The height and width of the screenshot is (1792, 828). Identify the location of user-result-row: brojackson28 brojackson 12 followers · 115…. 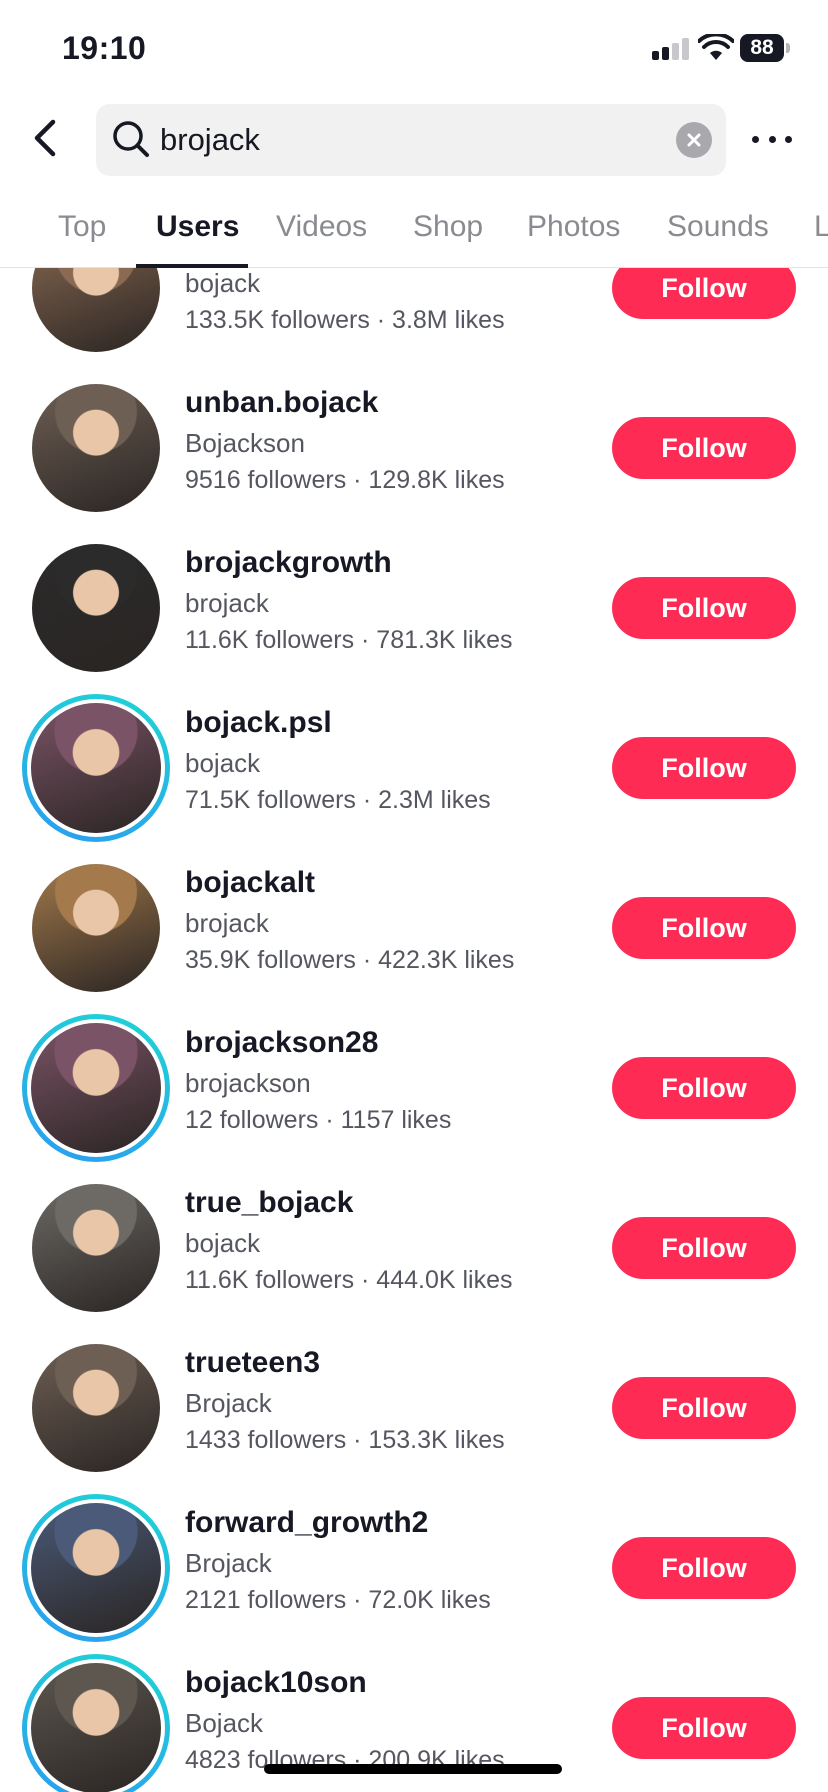
(414, 1088).